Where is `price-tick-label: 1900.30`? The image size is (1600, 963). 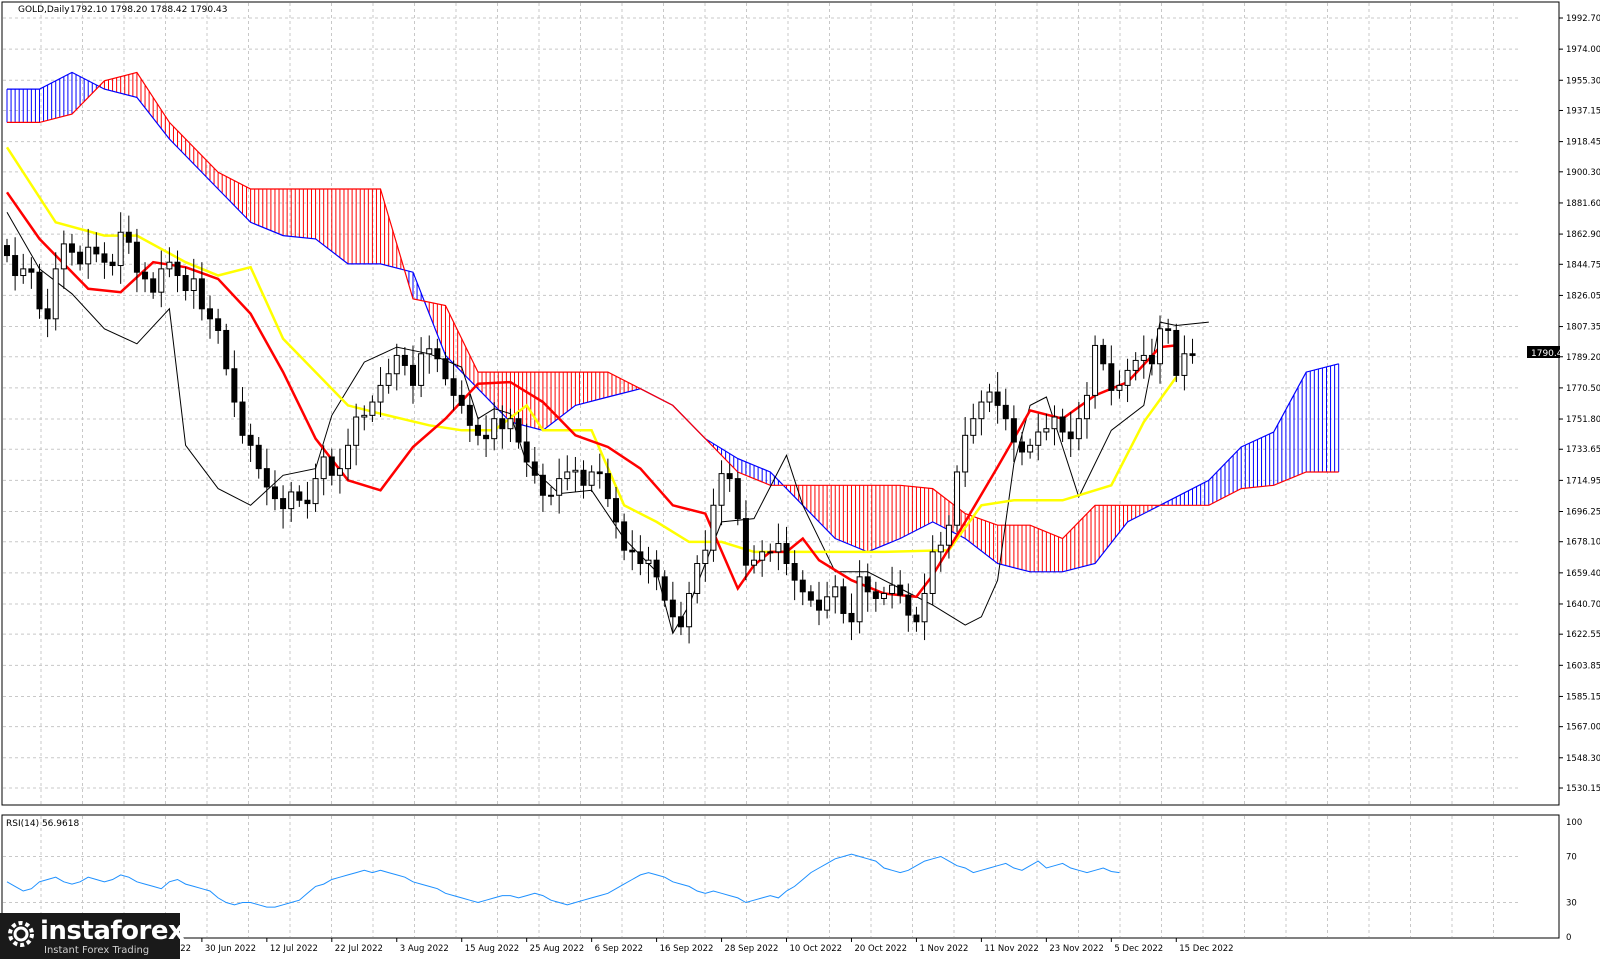 price-tick-label: 1900.30 is located at coordinates (1583, 173).